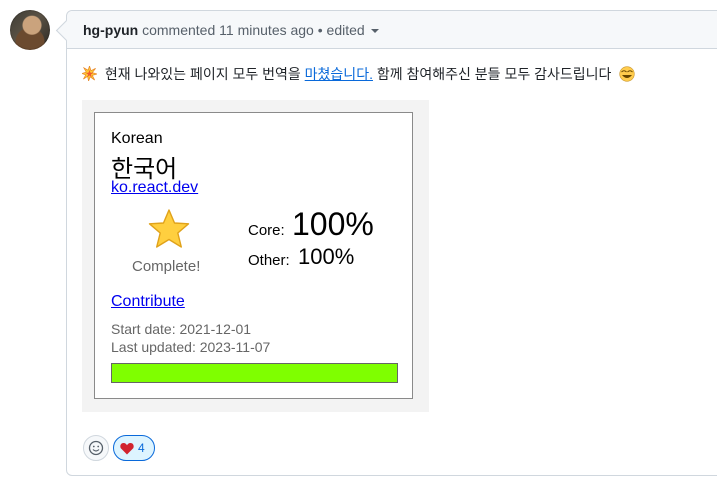 The height and width of the screenshot is (477, 717). What do you see at coordinates (166, 266) in the screenshot?
I see `complete-label: Complete!` at bounding box center [166, 266].